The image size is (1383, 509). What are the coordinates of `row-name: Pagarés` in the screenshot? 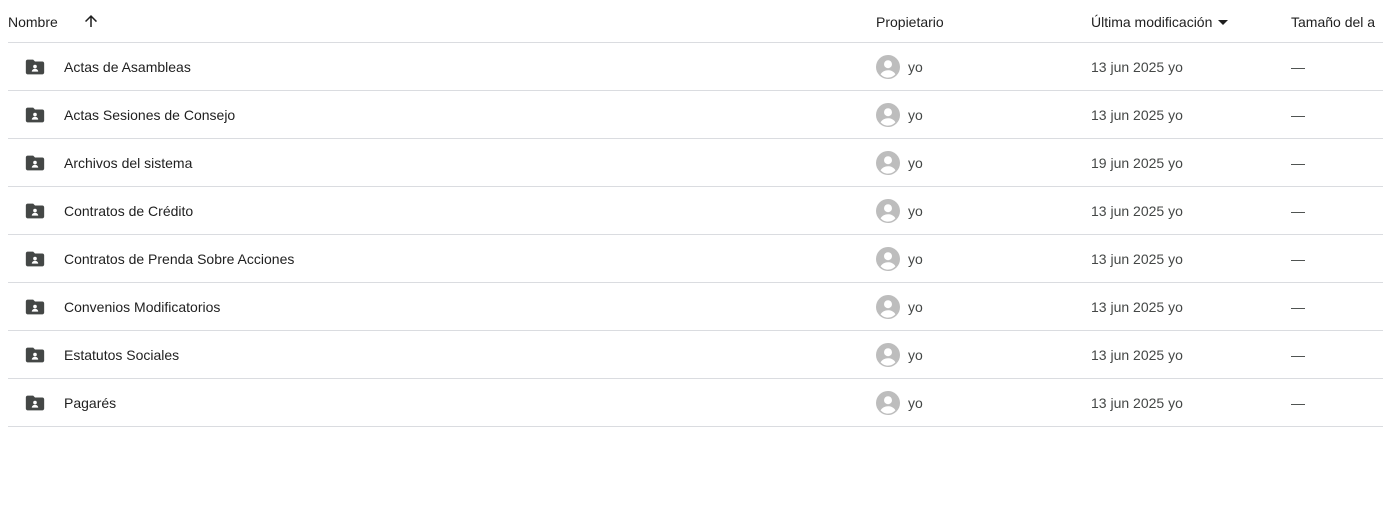 It's located at (90, 402).